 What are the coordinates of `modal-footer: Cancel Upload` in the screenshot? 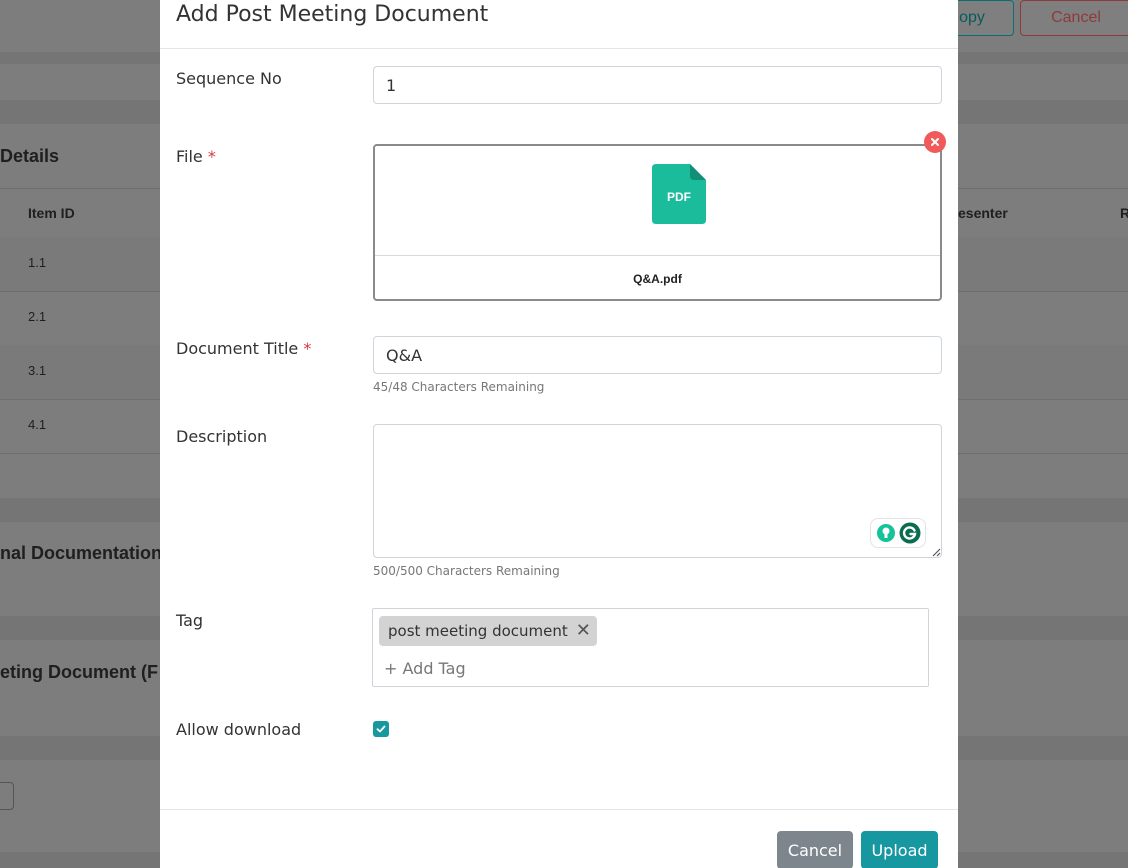 It's located at (559, 838).